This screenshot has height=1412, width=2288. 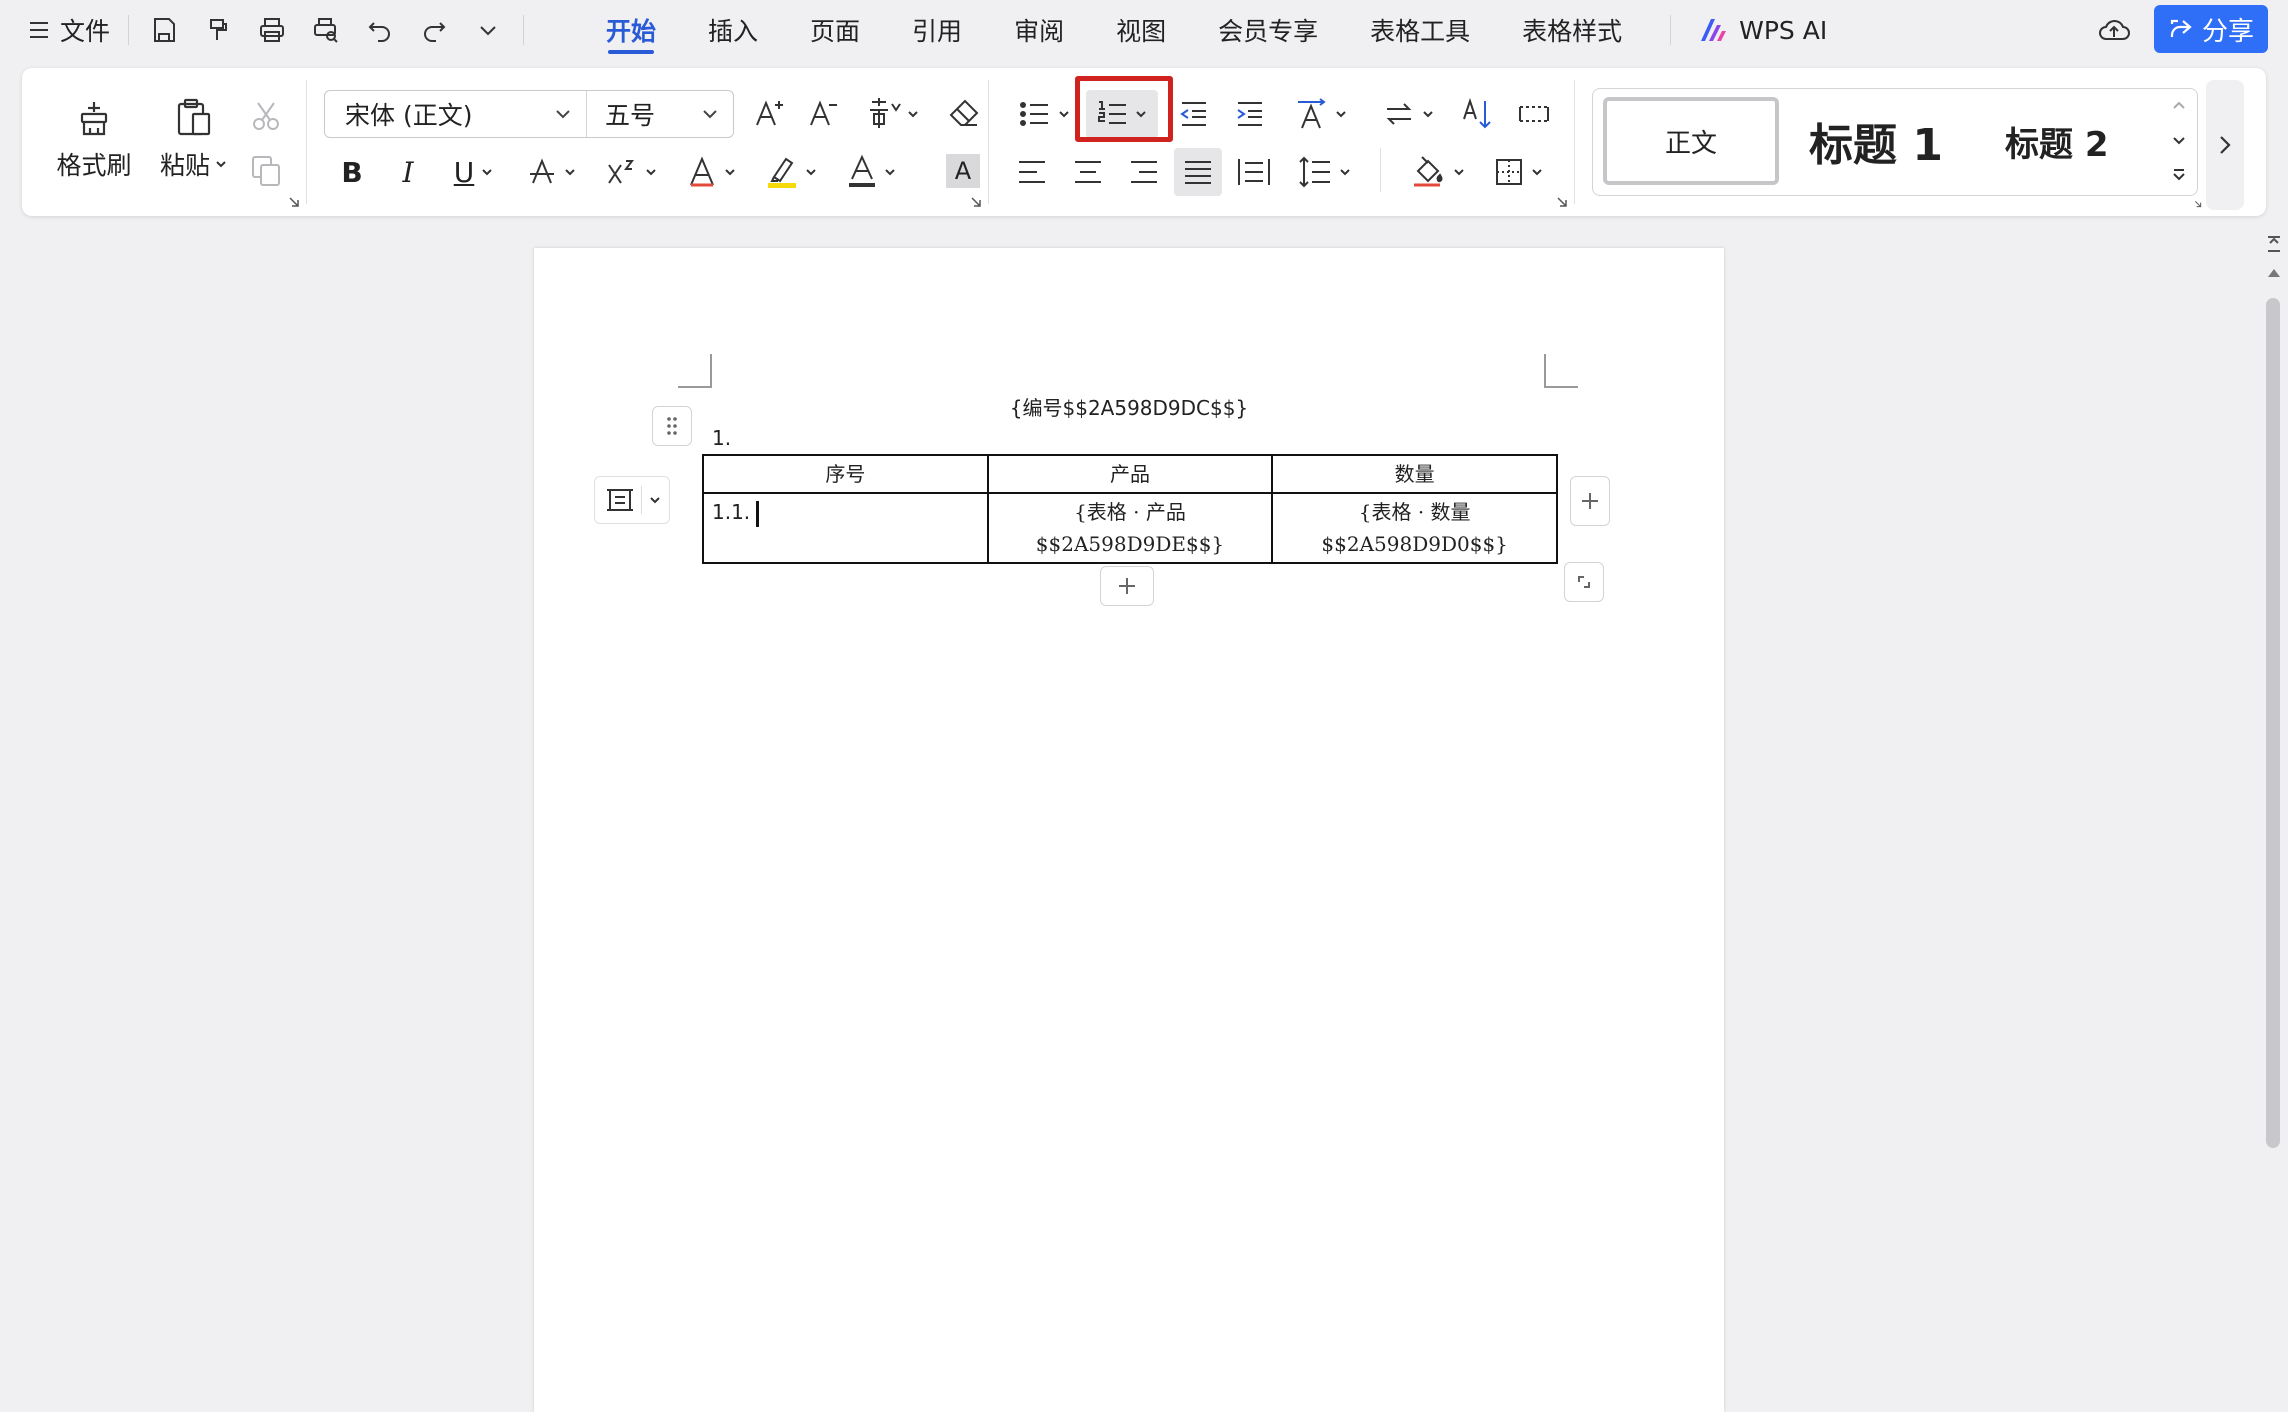 I want to click on character-shading-label: A, so click(x=963, y=171).